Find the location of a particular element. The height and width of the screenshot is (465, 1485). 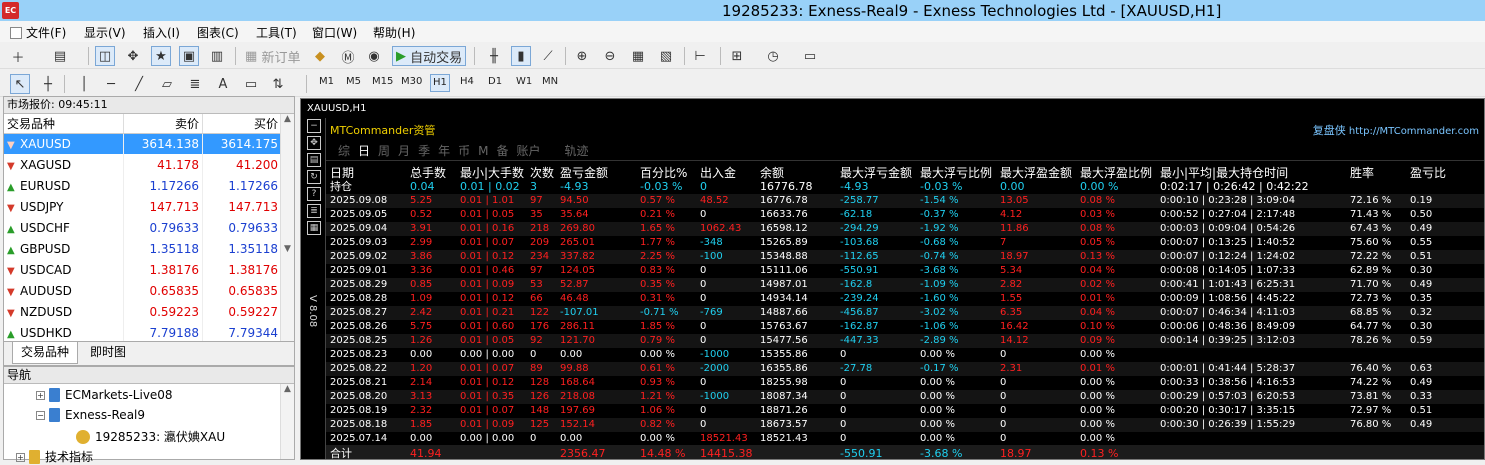

col-symbol: 交易品种 is located at coordinates (64, 124).